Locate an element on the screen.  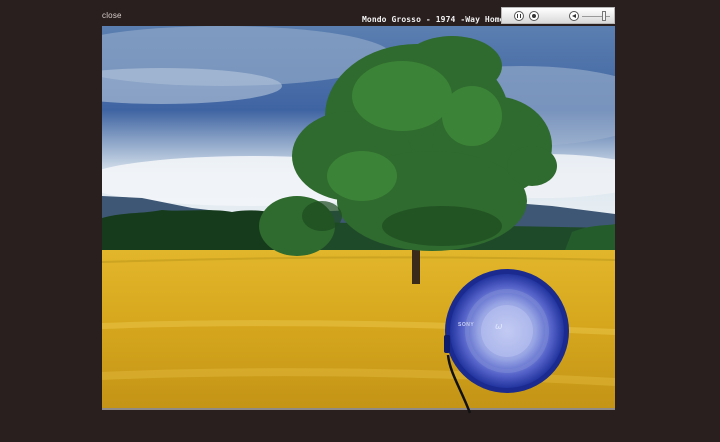
pause-icon is located at coordinates (519, 16).